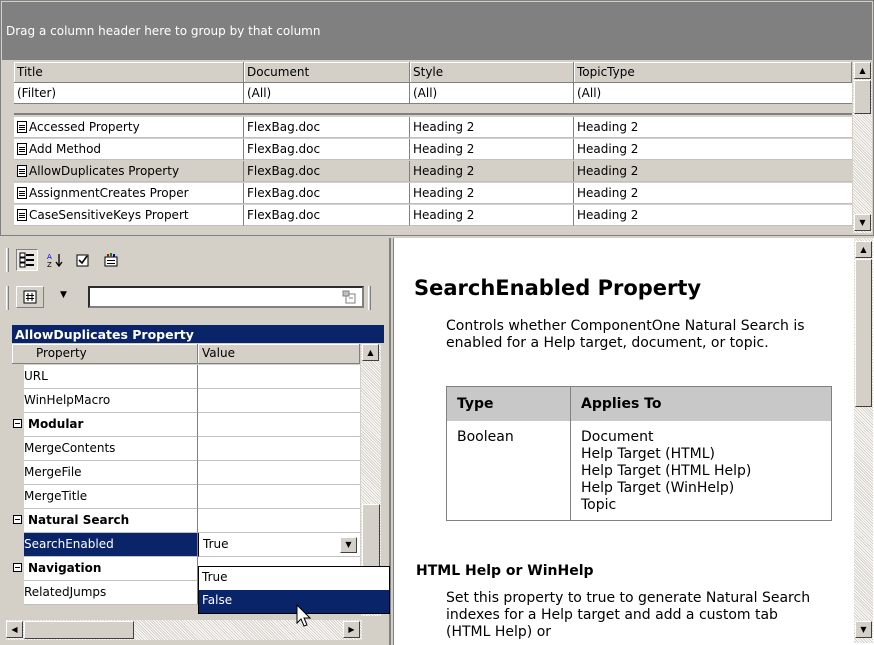  What do you see at coordinates (63, 295) in the screenshot?
I see `chevron-down-icon: ▼` at bounding box center [63, 295].